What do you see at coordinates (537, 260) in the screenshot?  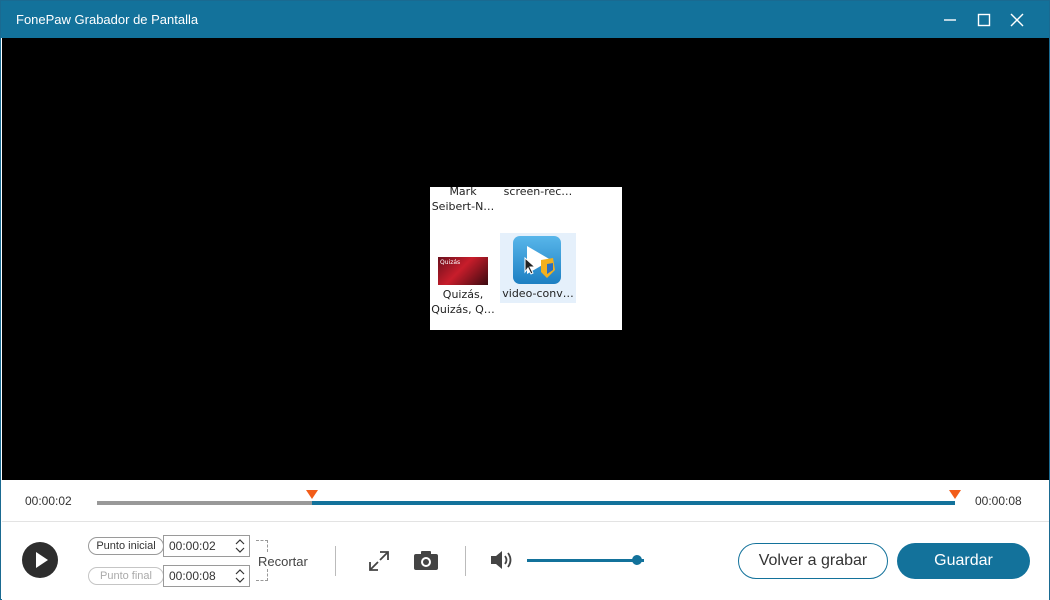 I see `video-converter-app-icon` at bounding box center [537, 260].